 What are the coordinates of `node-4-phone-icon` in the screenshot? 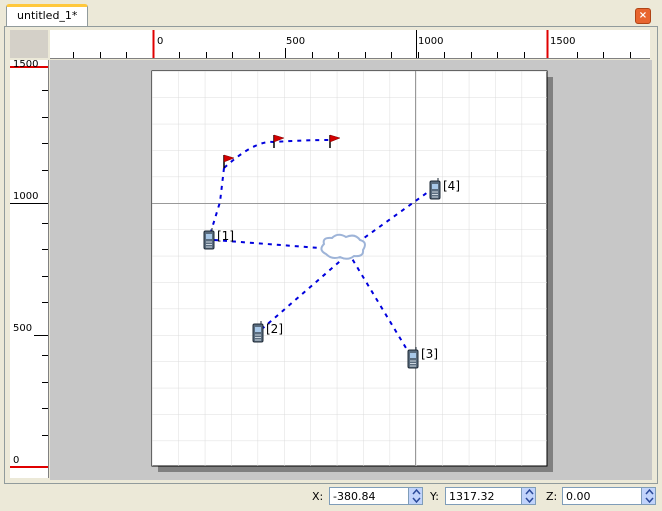 It's located at (435, 188).